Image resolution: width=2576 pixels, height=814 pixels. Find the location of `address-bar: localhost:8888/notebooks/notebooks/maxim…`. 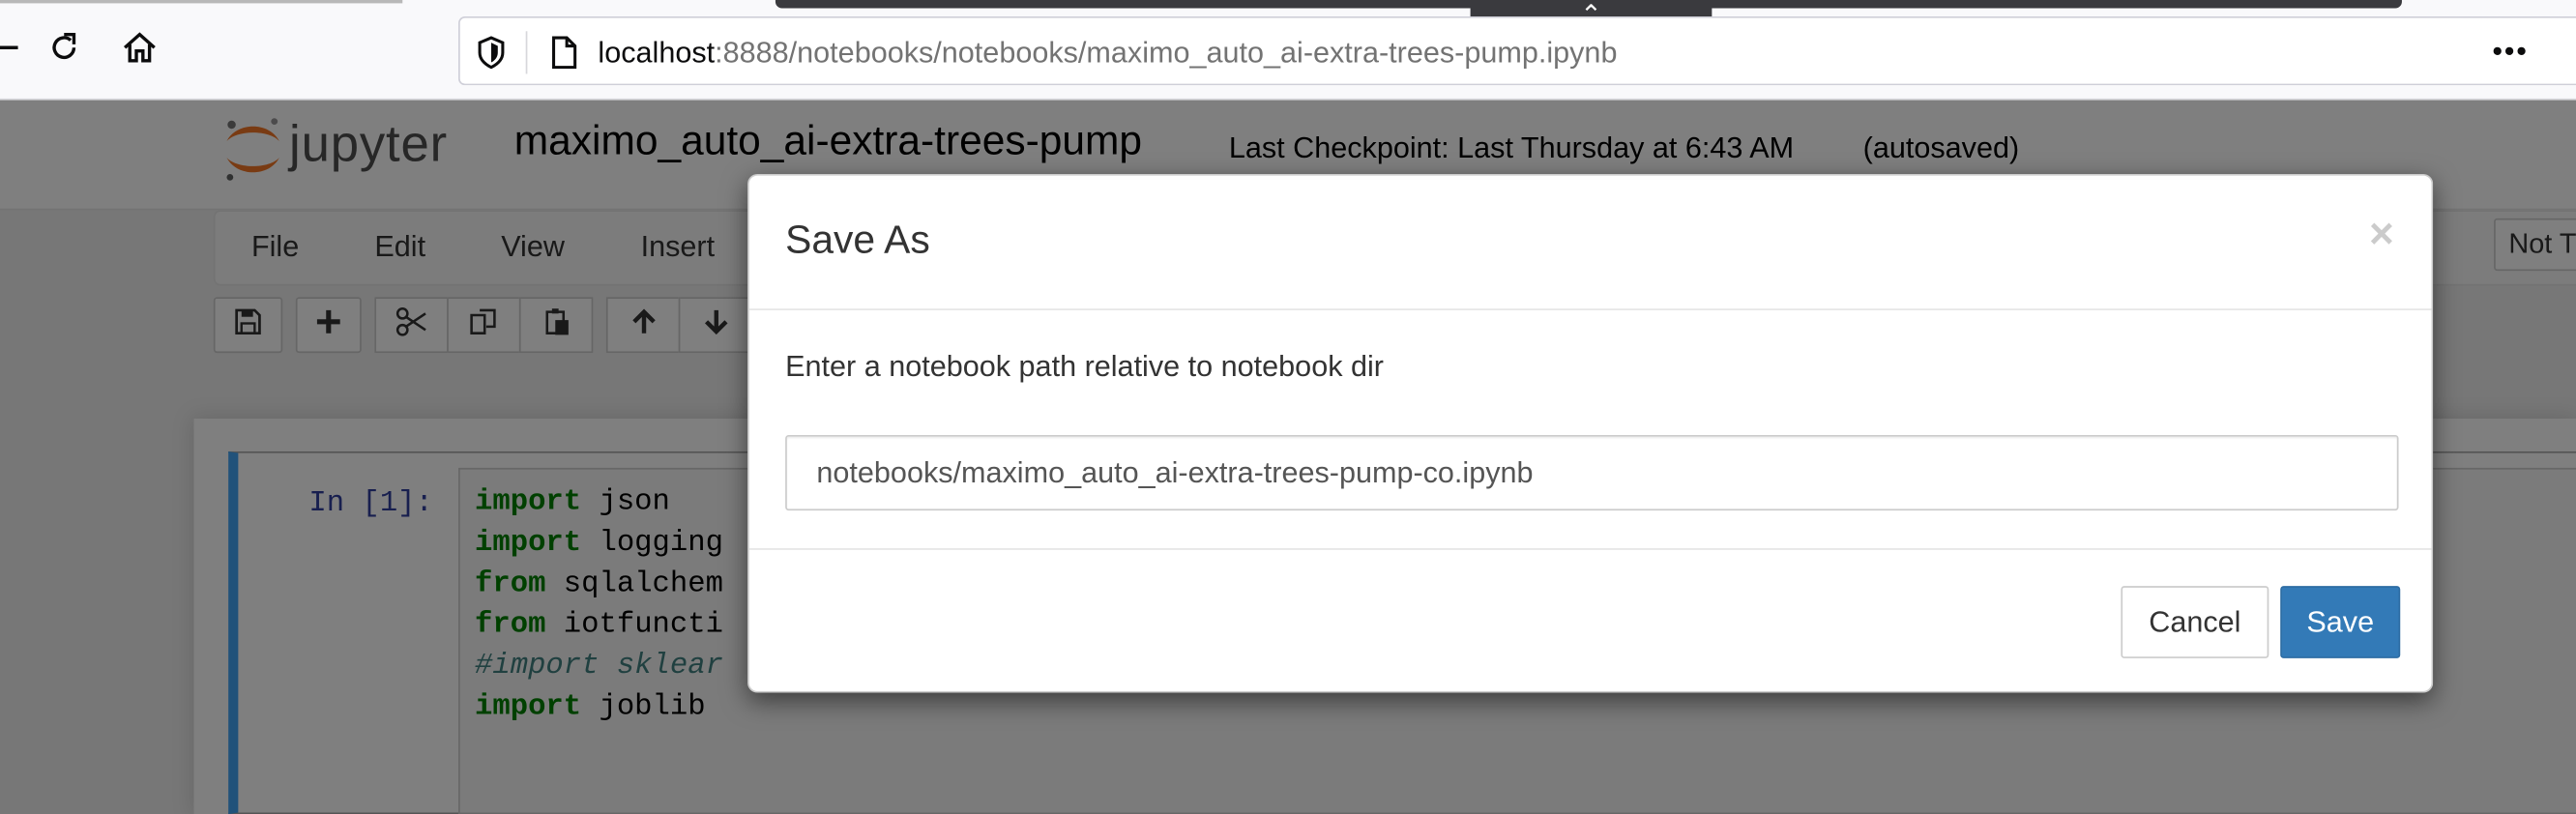

address-bar: localhost:8888/notebooks/notebooks/maxim… is located at coordinates (1517, 50).